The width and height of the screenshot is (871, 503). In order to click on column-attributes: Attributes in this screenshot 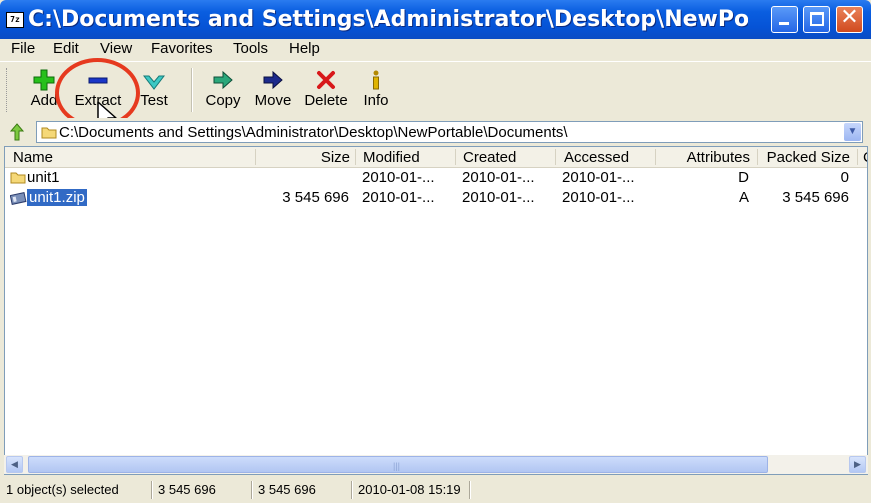, I will do `click(705, 157)`.